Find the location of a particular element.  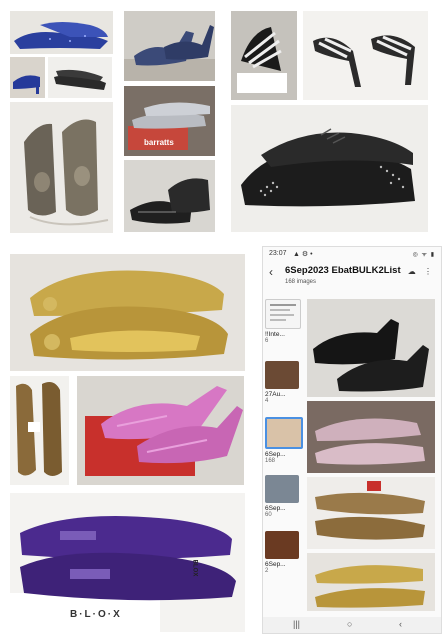

photo-black-flats is located at coordinates (80, 77).